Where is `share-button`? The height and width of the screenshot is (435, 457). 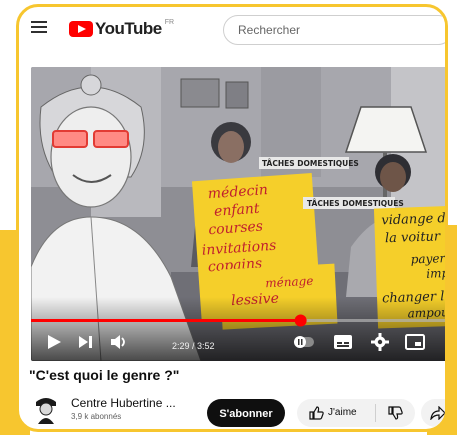
share-button is located at coordinates (433, 413).